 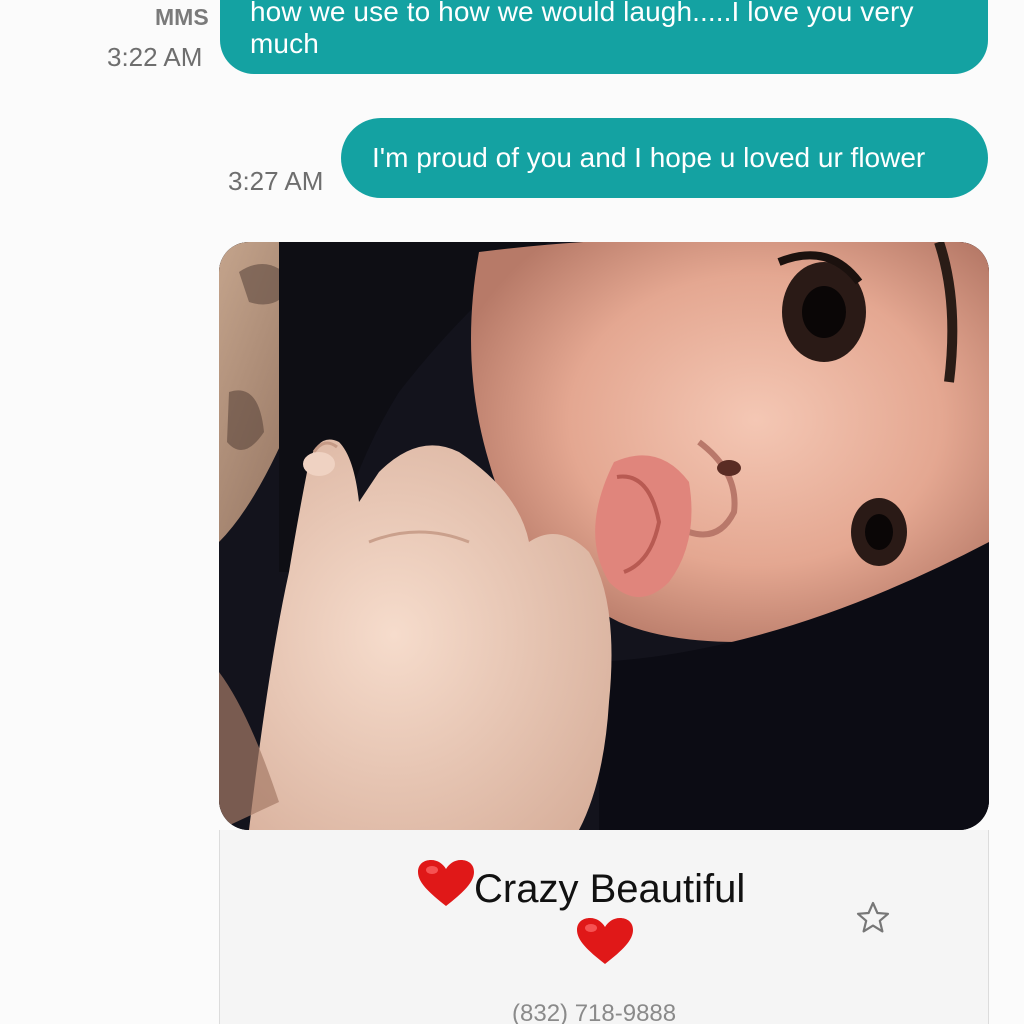 I want to click on mms-caption-area: Crazy Beautiful (832) 718-9888, so click(x=604, y=927).